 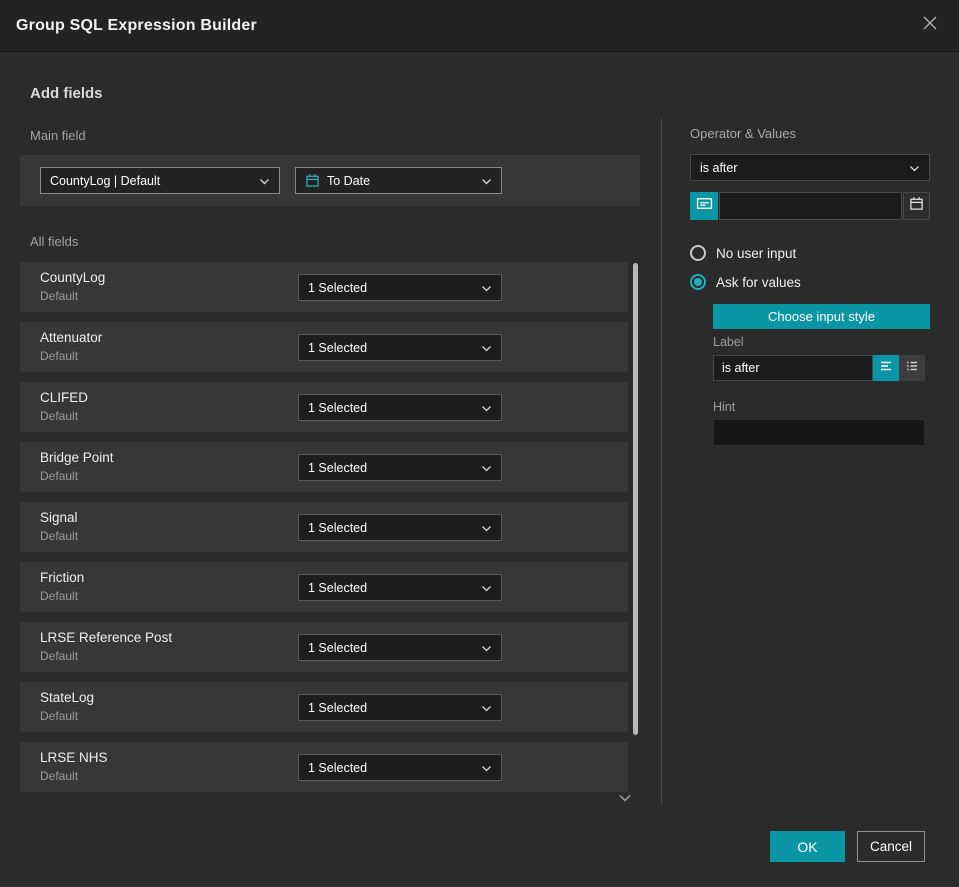 What do you see at coordinates (59, 517) in the screenshot?
I see `field-name: Signal` at bounding box center [59, 517].